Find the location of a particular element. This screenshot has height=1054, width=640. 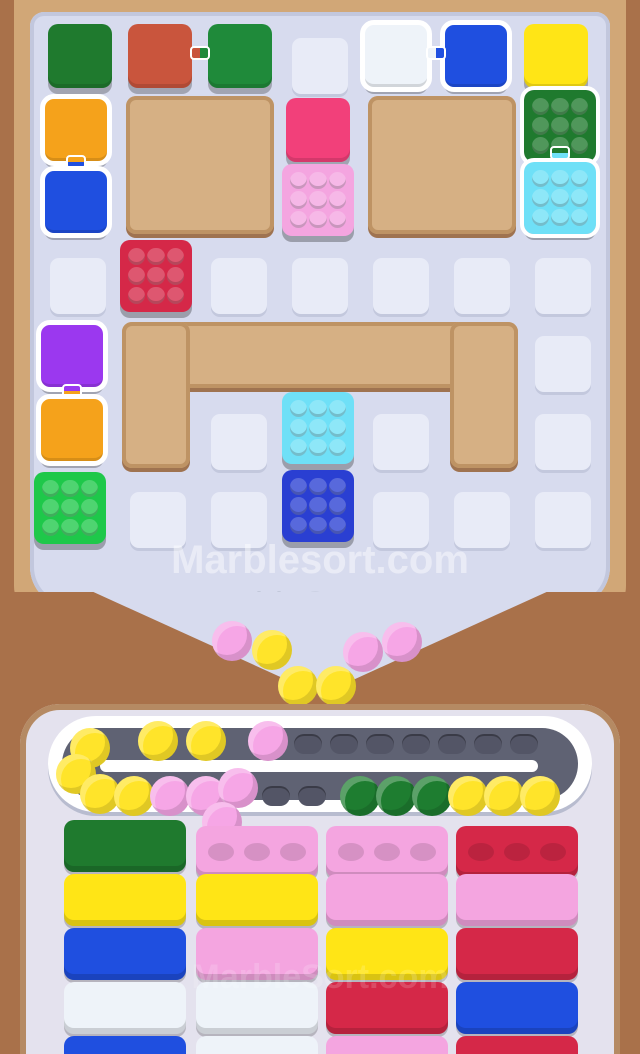

track-divider is located at coordinates (319, 766).